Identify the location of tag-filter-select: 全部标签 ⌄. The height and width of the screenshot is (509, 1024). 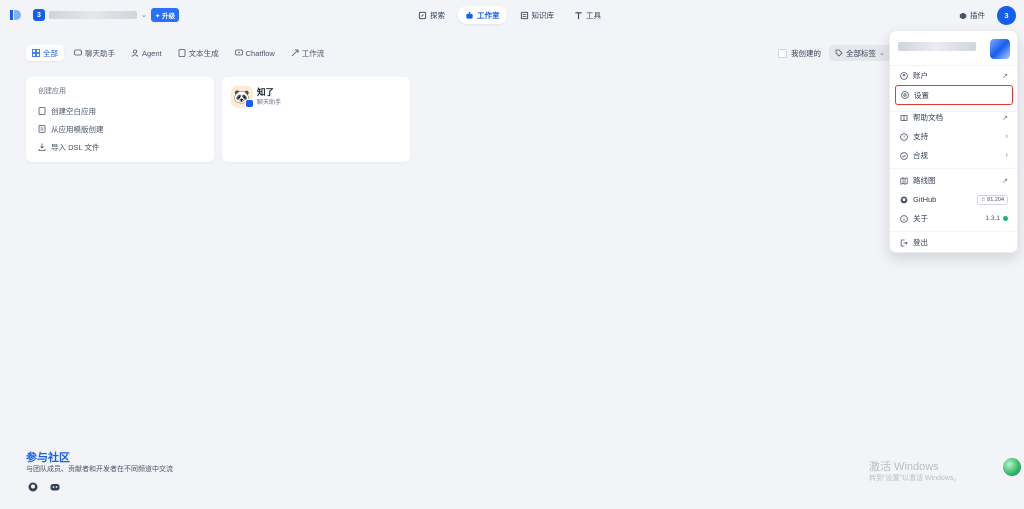
(860, 53).